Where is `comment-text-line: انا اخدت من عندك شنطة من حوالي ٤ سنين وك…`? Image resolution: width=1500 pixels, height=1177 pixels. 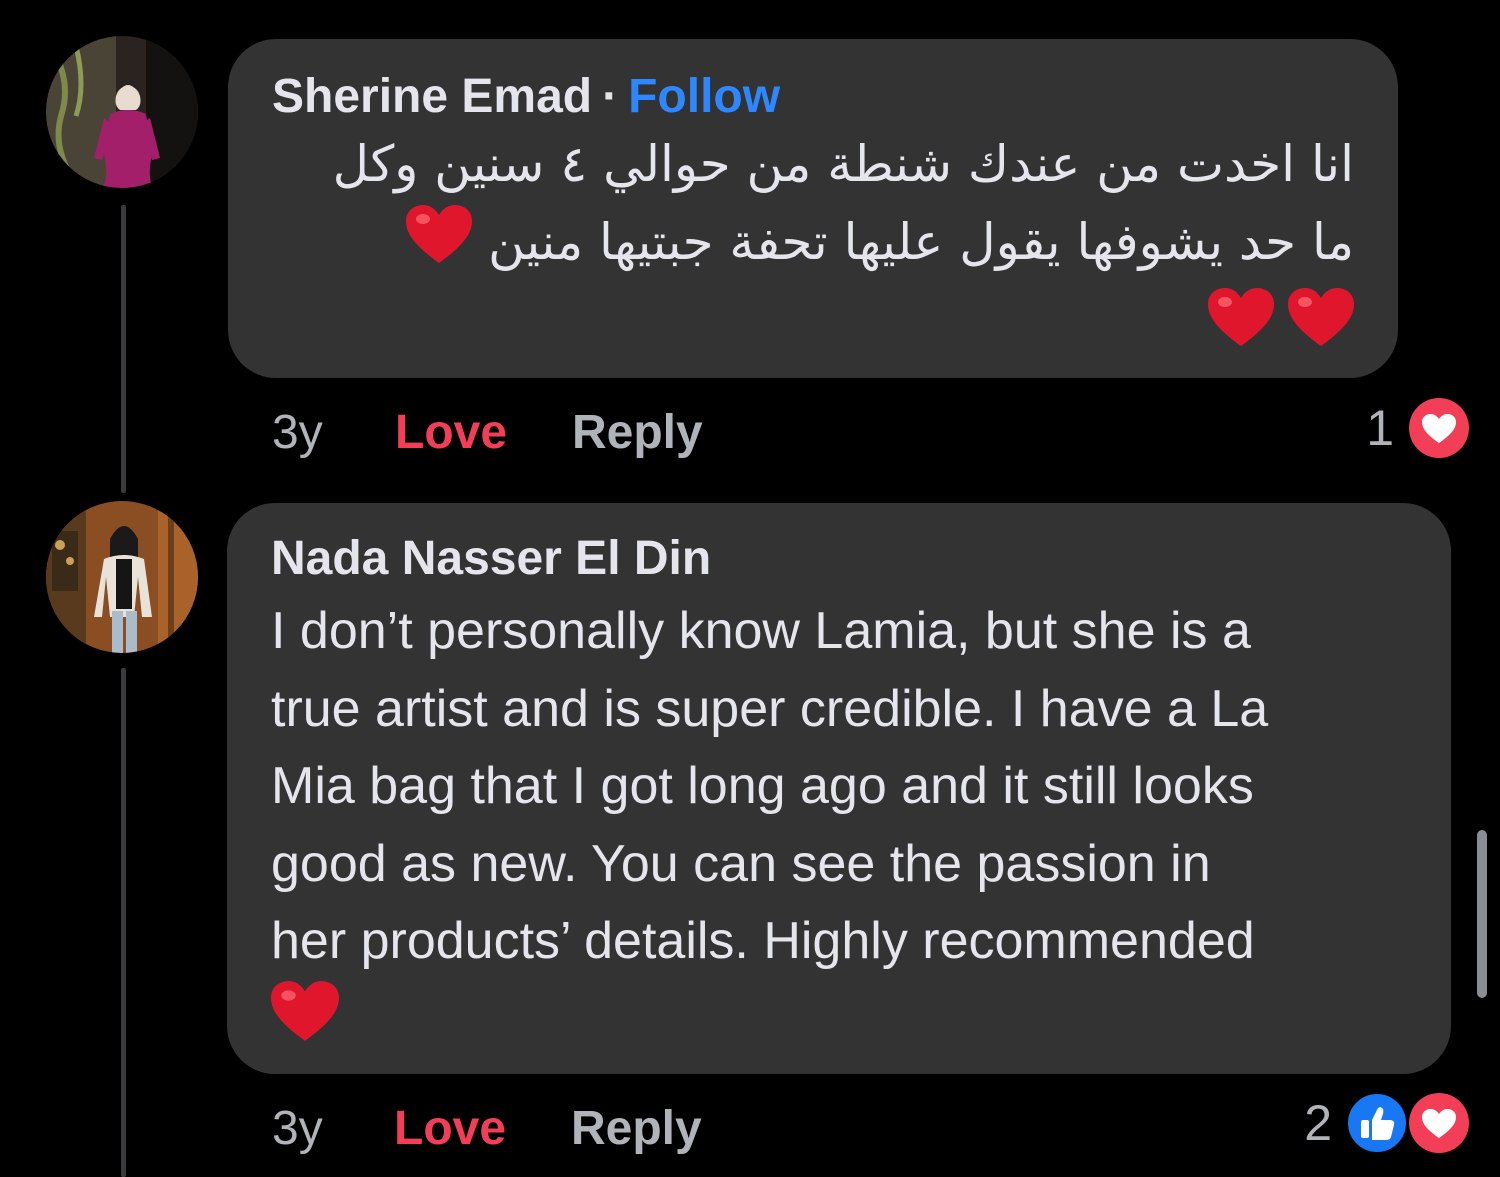
comment-text-line: انا اخدت من عندك شنطة من حوالي ٤ سنين وك… is located at coordinates (843, 164).